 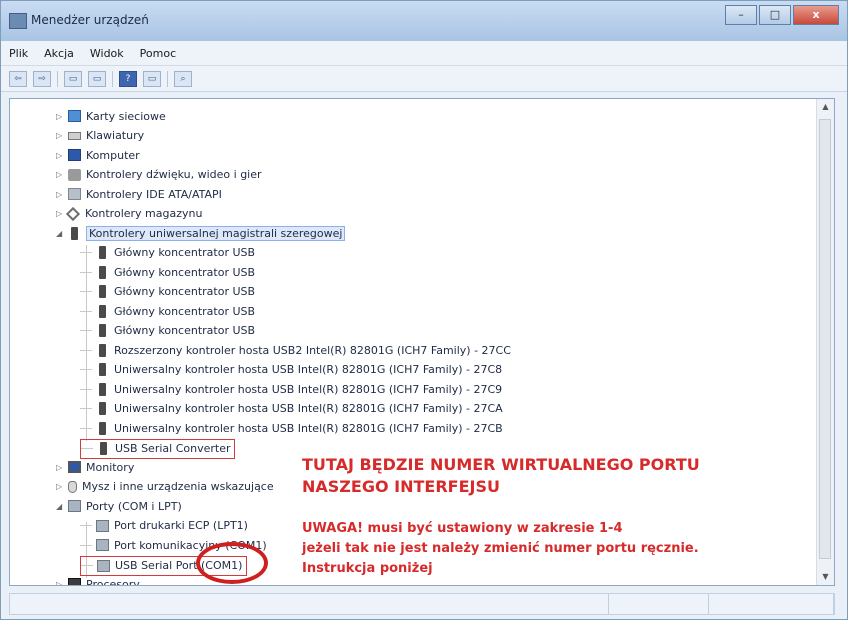 What do you see at coordinates (424, 21) in the screenshot?
I see `title-bar: Menedżer urządzeń – □ x` at bounding box center [424, 21].